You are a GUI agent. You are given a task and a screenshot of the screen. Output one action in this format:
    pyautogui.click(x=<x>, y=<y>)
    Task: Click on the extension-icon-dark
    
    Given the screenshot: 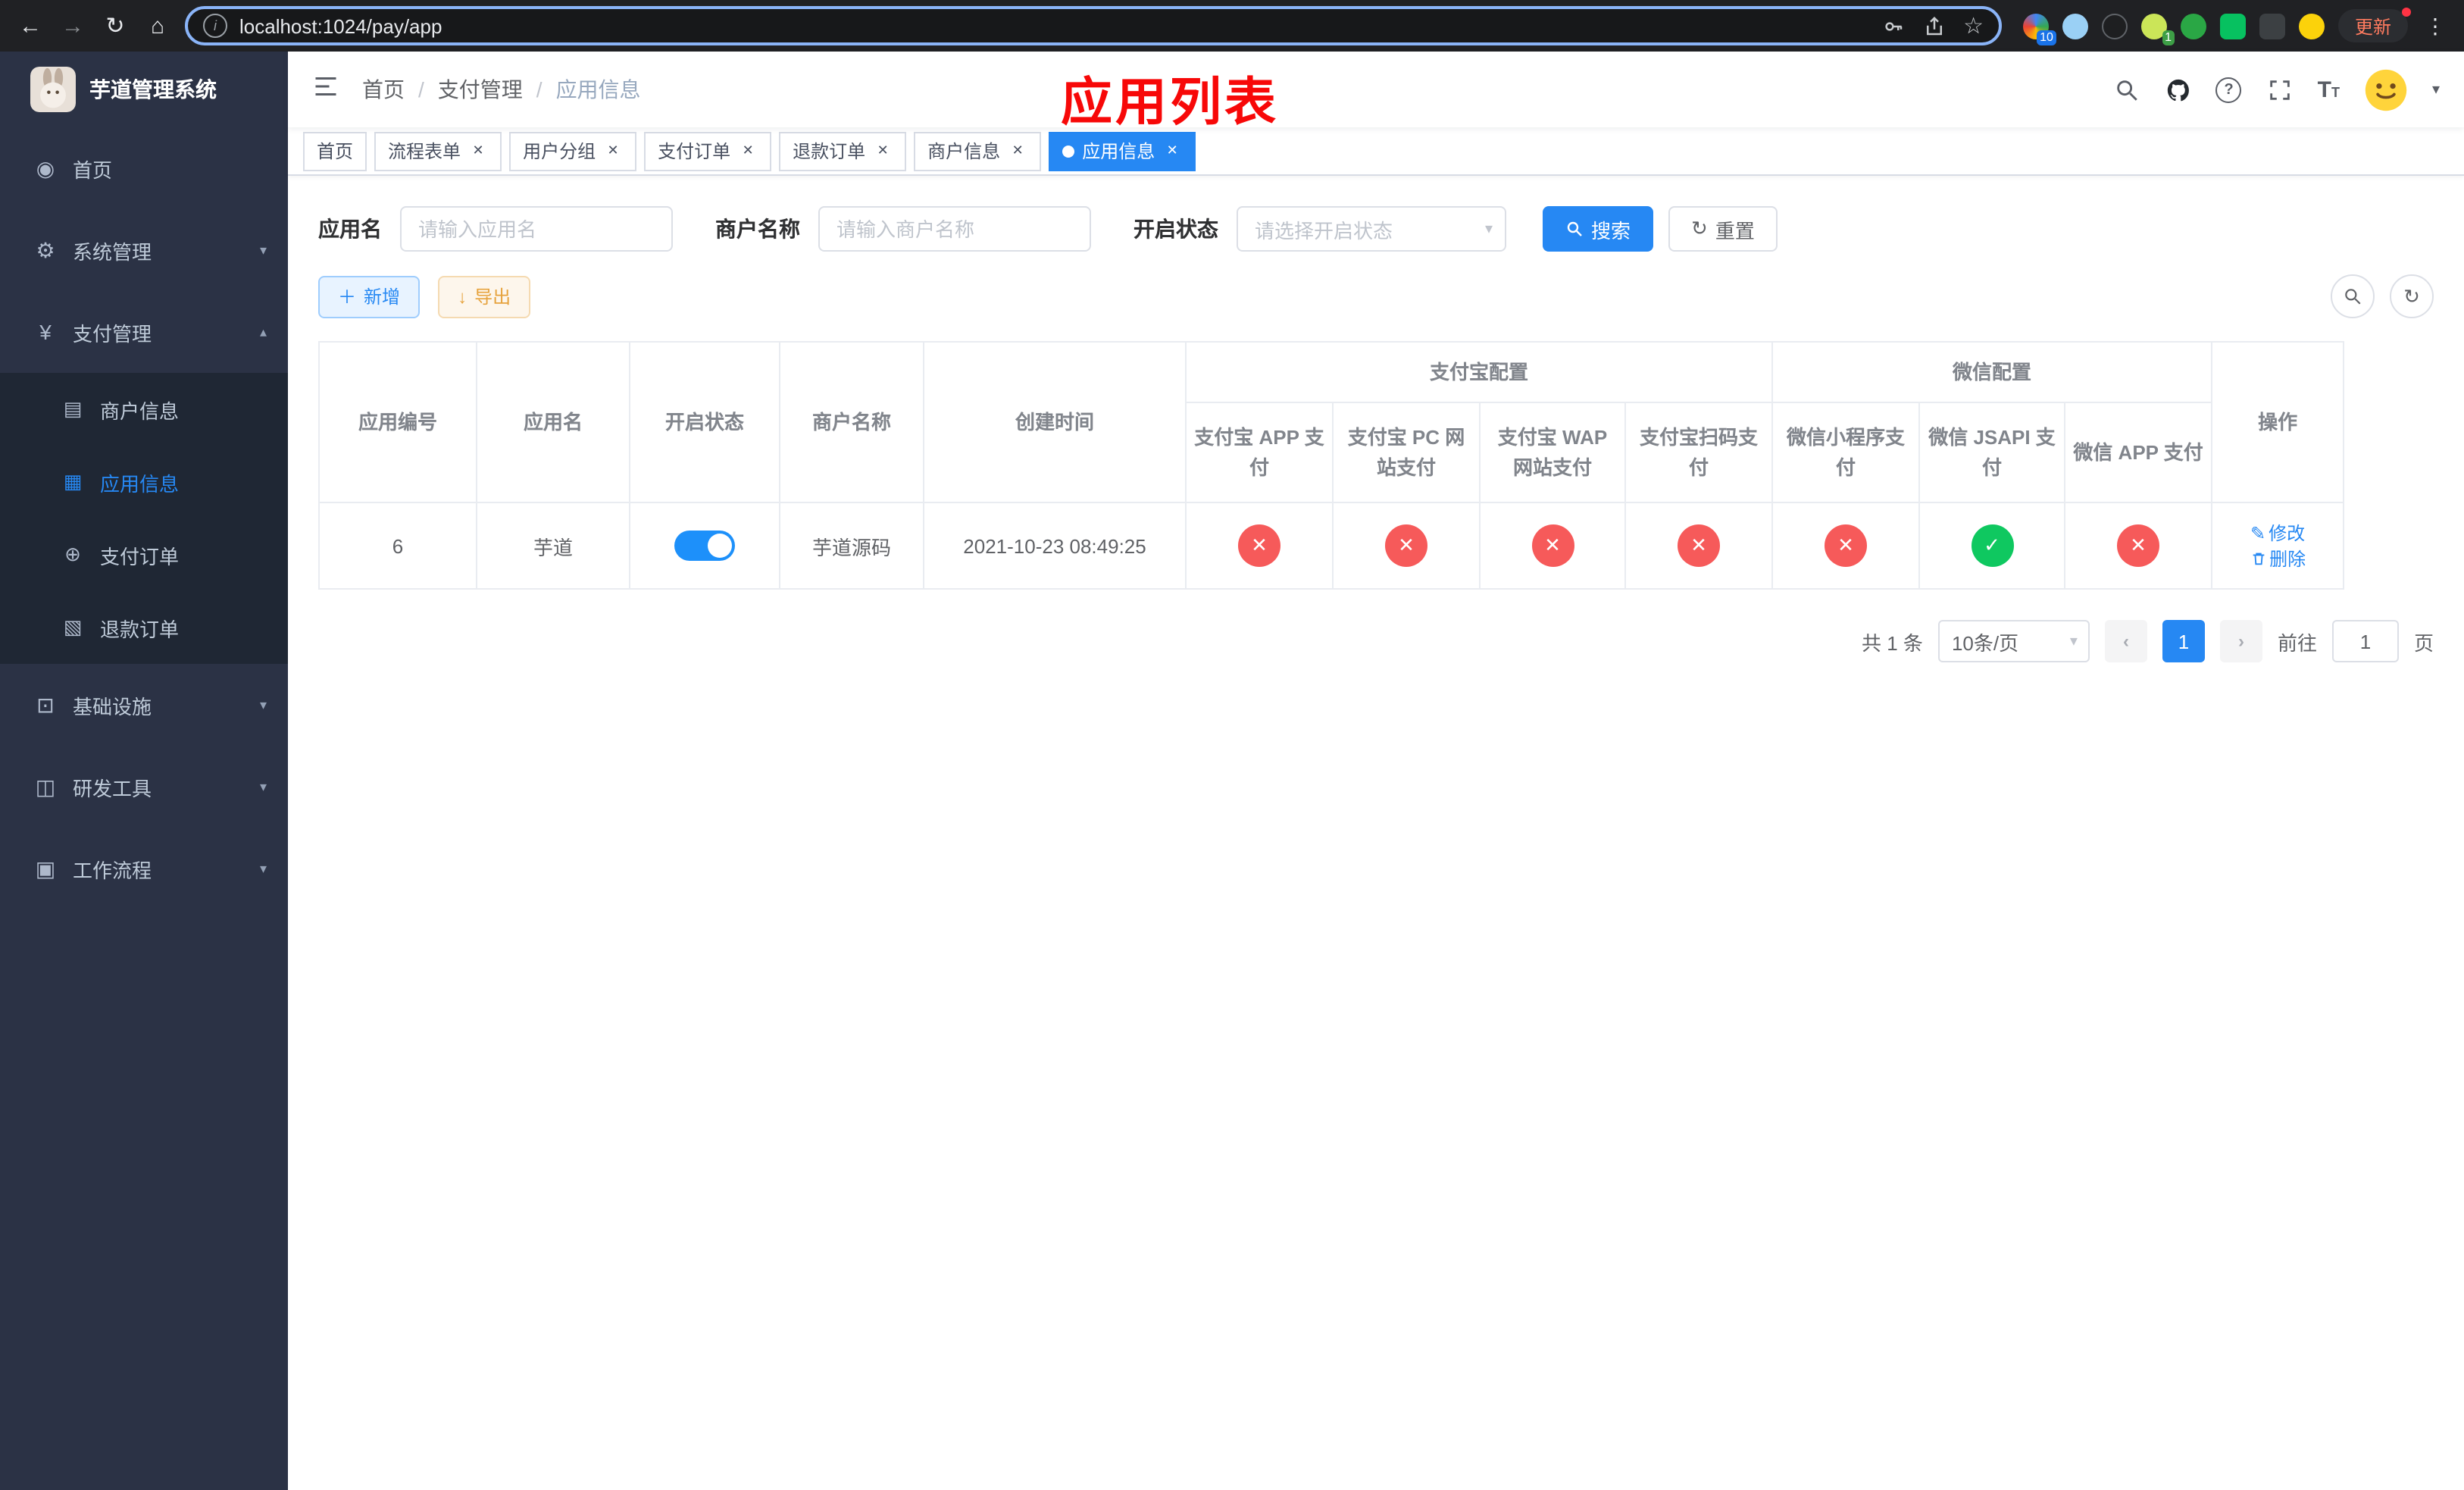 What is the action you would take?
    pyautogui.click(x=2114, y=26)
    